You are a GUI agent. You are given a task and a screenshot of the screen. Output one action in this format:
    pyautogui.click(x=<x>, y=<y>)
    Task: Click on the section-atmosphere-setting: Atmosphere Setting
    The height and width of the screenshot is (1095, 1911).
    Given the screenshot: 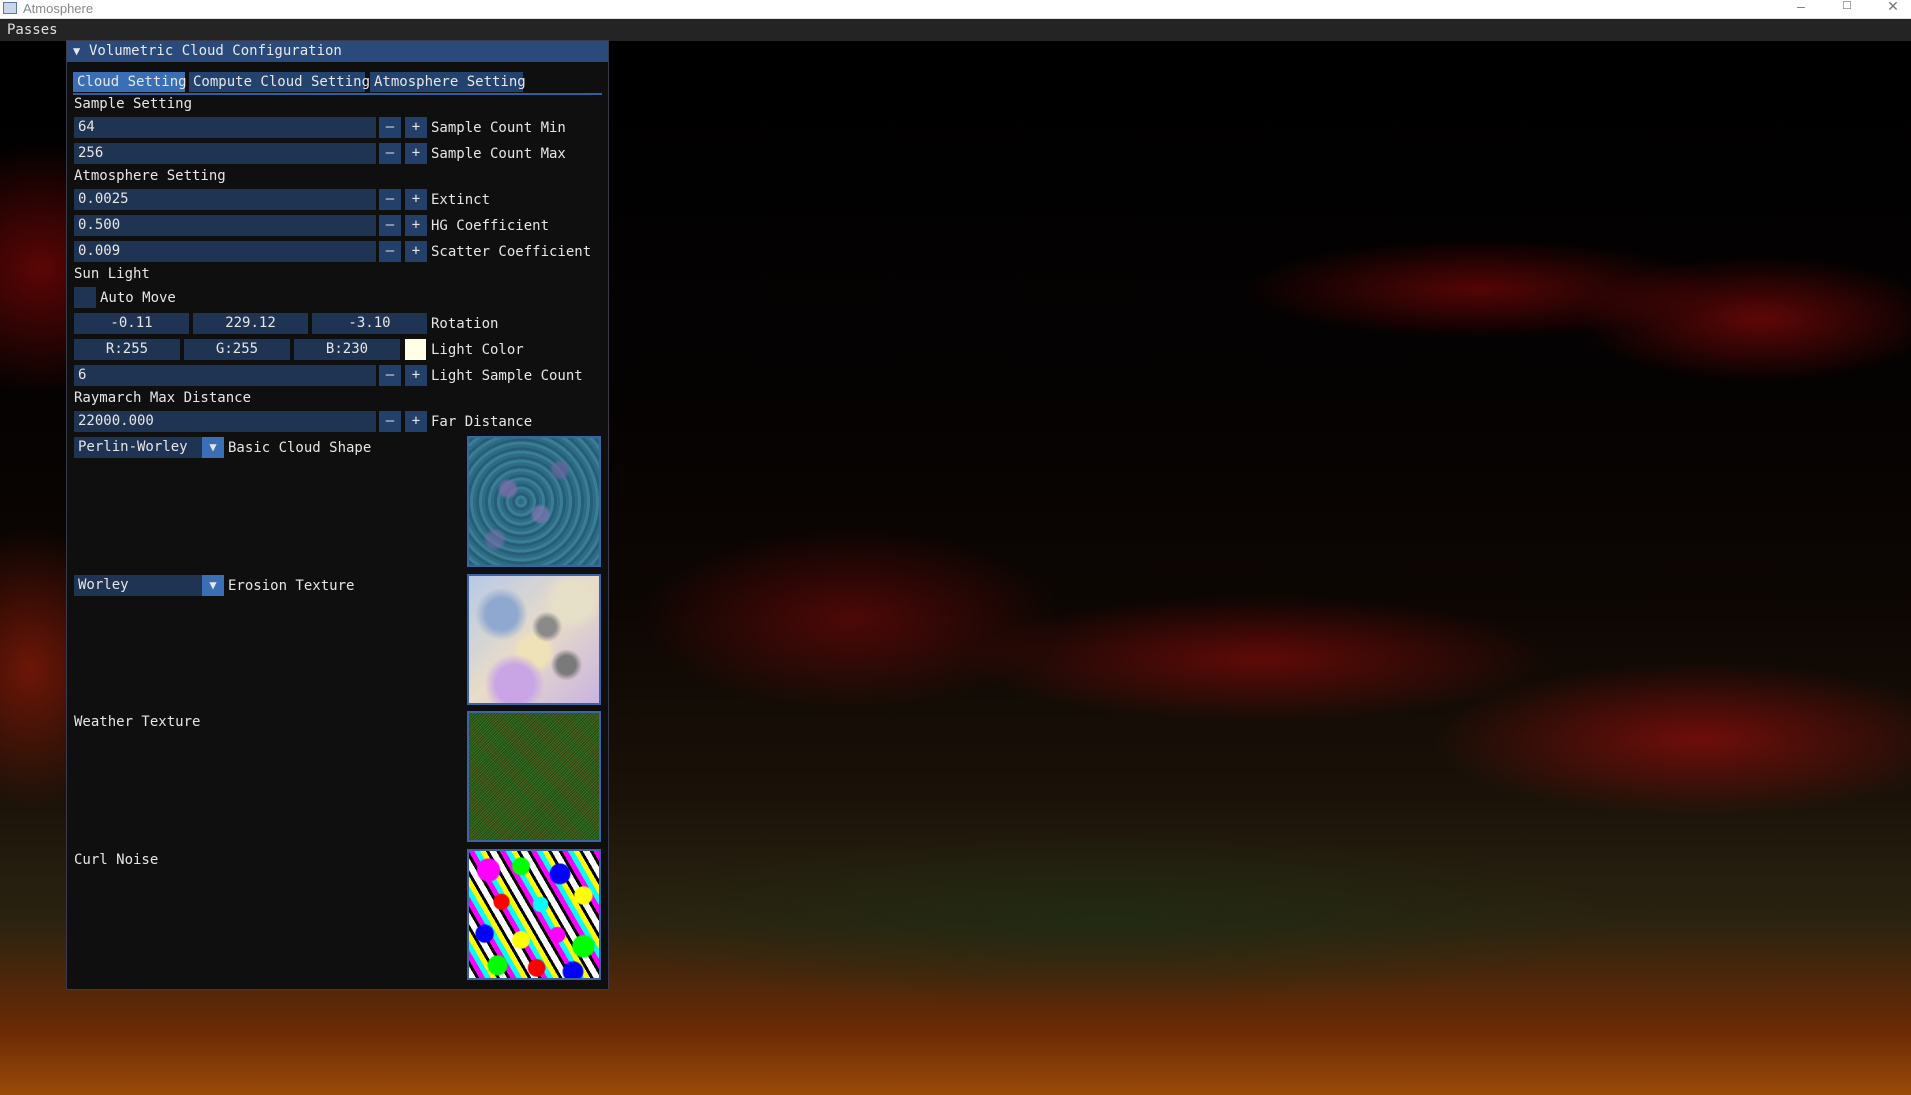 What is the action you would take?
    pyautogui.click(x=150, y=176)
    